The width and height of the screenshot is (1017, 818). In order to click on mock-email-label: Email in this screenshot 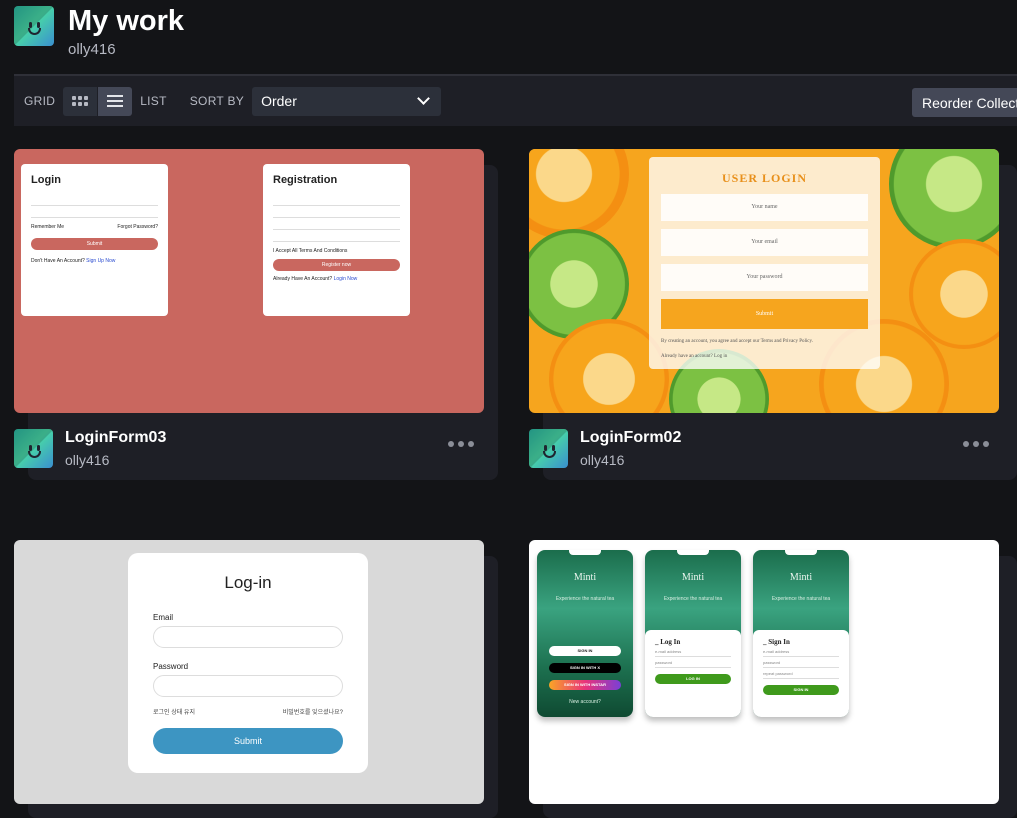, I will do `click(163, 617)`.